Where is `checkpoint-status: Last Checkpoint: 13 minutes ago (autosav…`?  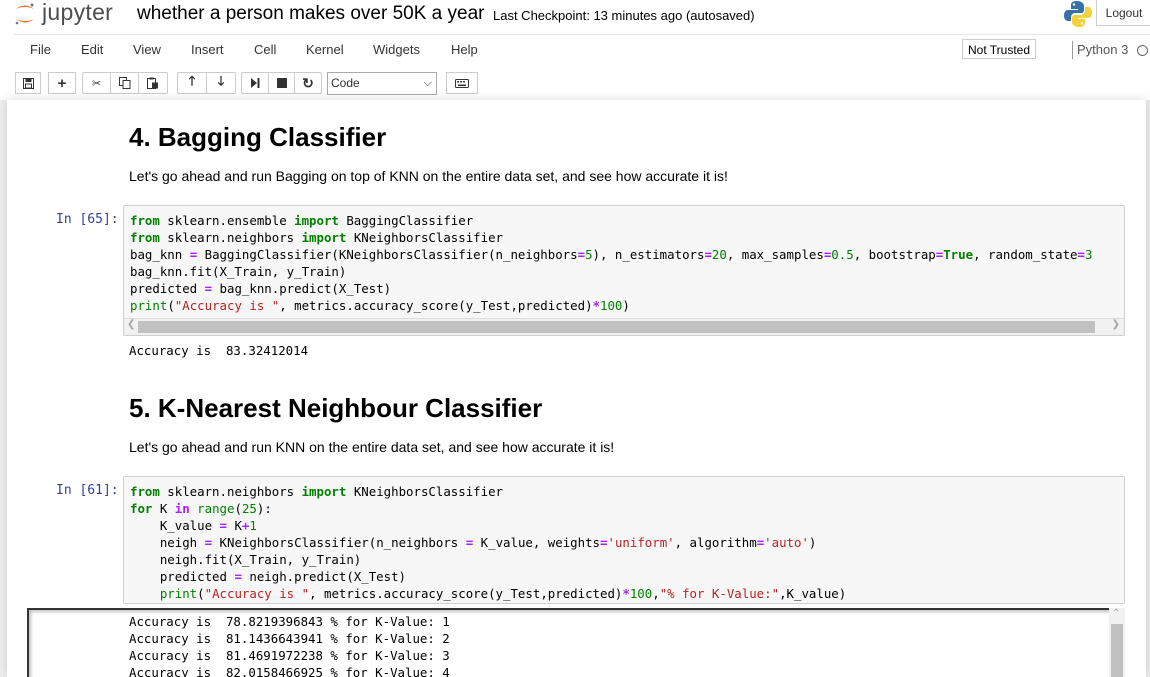 checkpoint-status: Last Checkpoint: 13 minutes ago (autosav… is located at coordinates (624, 15).